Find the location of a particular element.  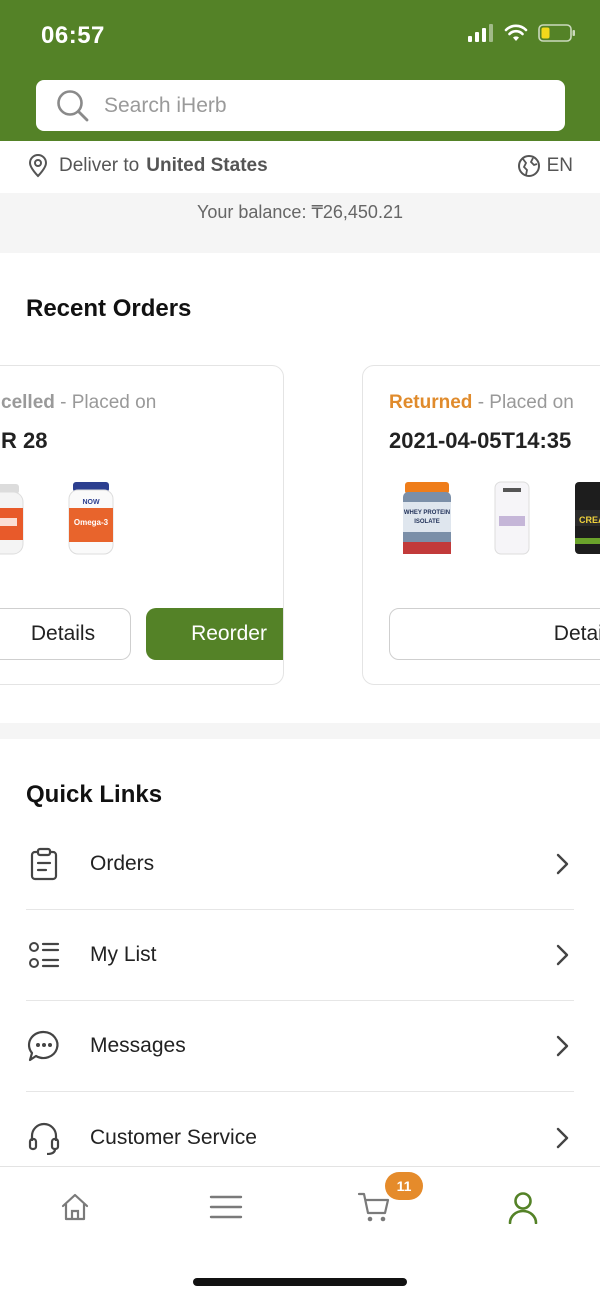

home-icon is located at coordinates (75, 1207).